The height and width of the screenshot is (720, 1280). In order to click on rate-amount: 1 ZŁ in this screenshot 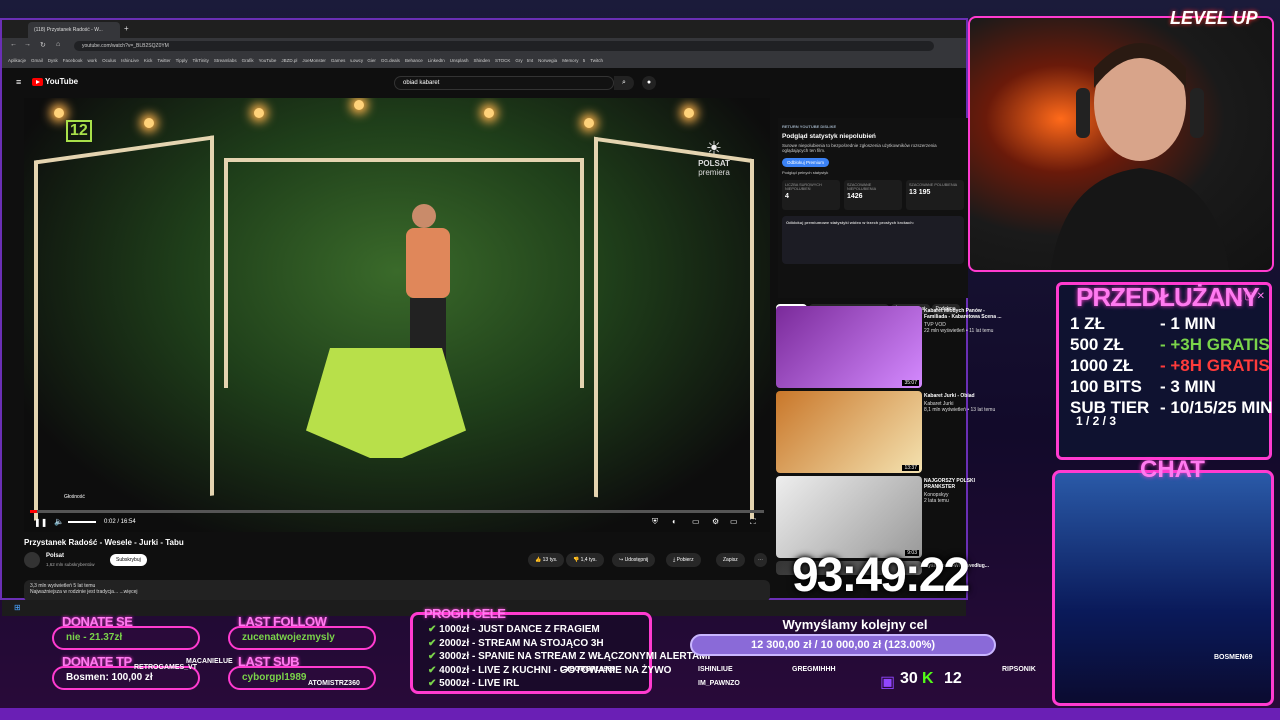, I will do `click(1087, 323)`.